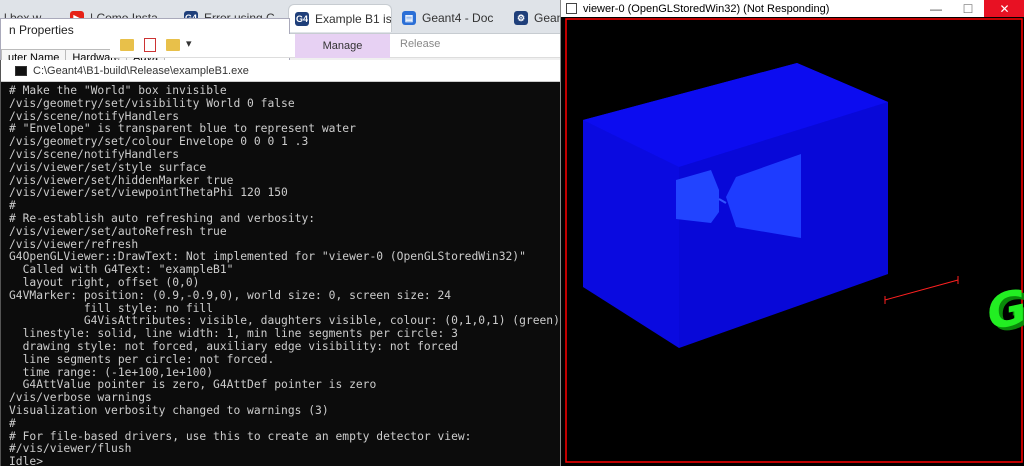 This screenshot has height=466, width=1024. What do you see at coordinates (1004, 8) in the screenshot?
I see `close-button: ✕` at bounding box center [1004, 8].